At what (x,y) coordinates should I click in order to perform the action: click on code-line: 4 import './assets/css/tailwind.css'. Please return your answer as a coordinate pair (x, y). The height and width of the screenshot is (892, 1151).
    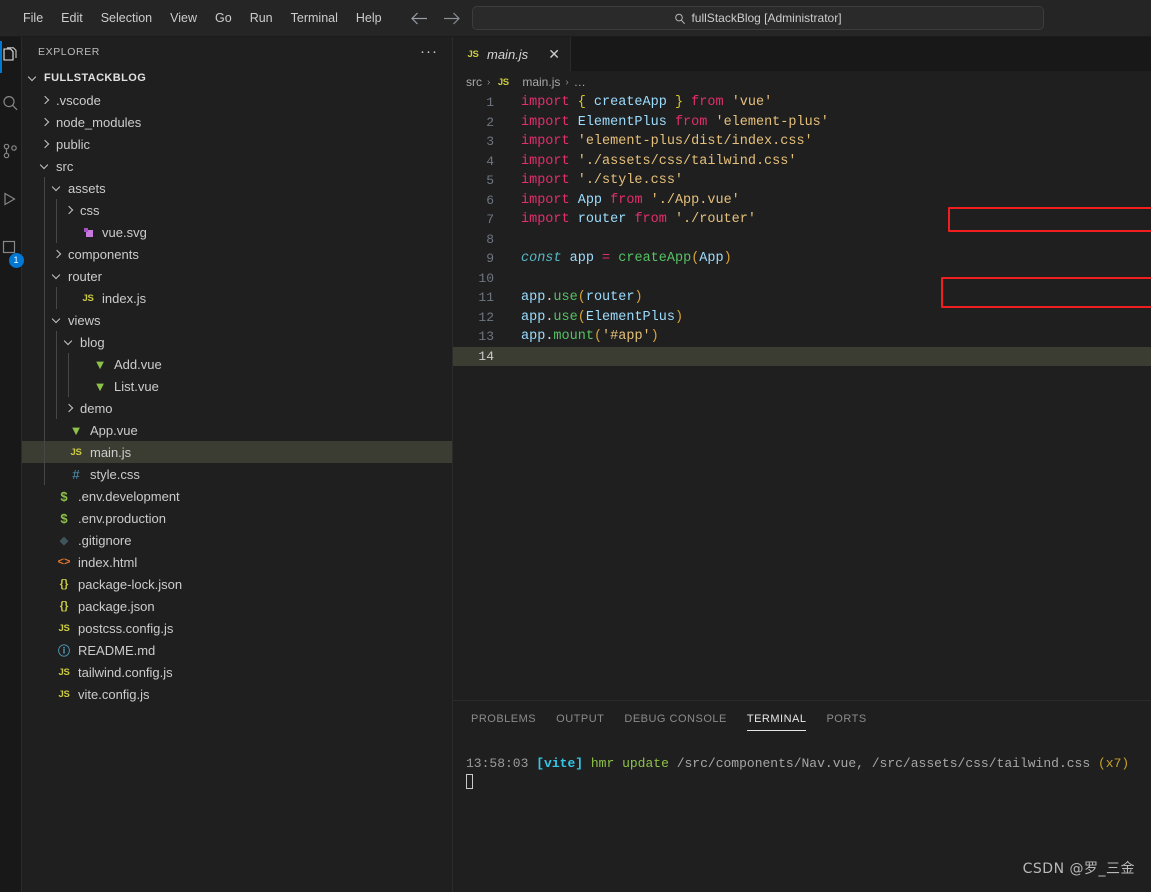
    Looking at the image, I should click on (802, 162).